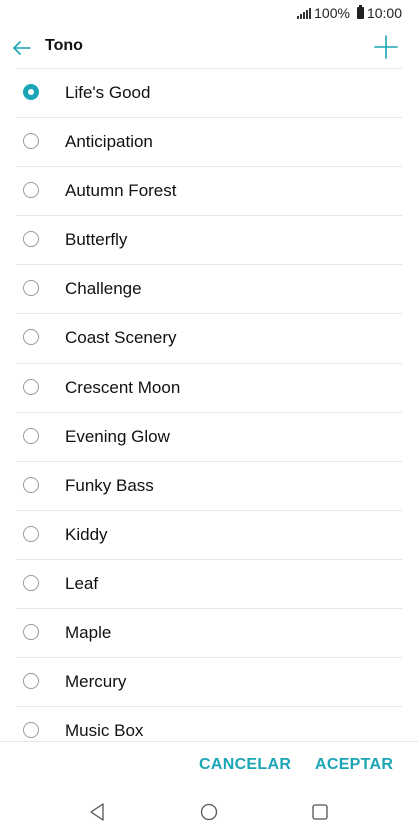 This screenshot has height=836, width=418. I want to click on navigation-bar, so click(209, 812).